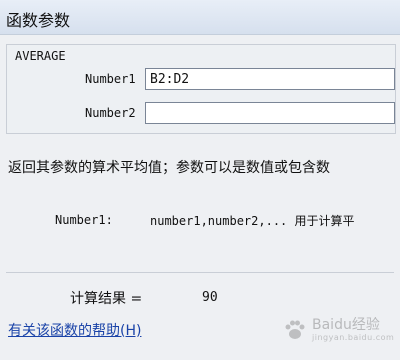  Describe the element at coordinates (200, 17) in the screenshot. I see `title-bar: 函数参数` at that location.